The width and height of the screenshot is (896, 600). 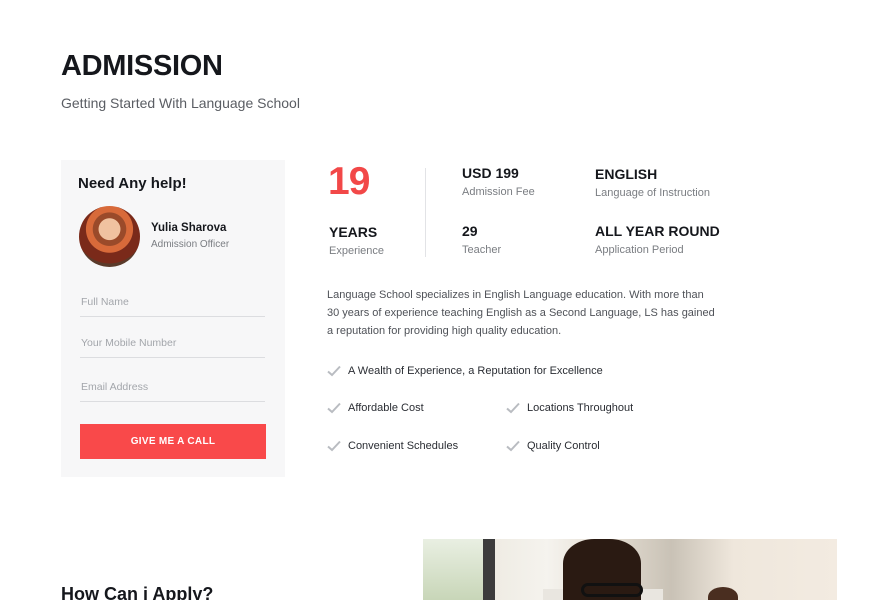 What do you see at coordinates (652, 193) in the screenshot?
I see `stat-label: Language of Instruction` at bounding box center [652, 193].